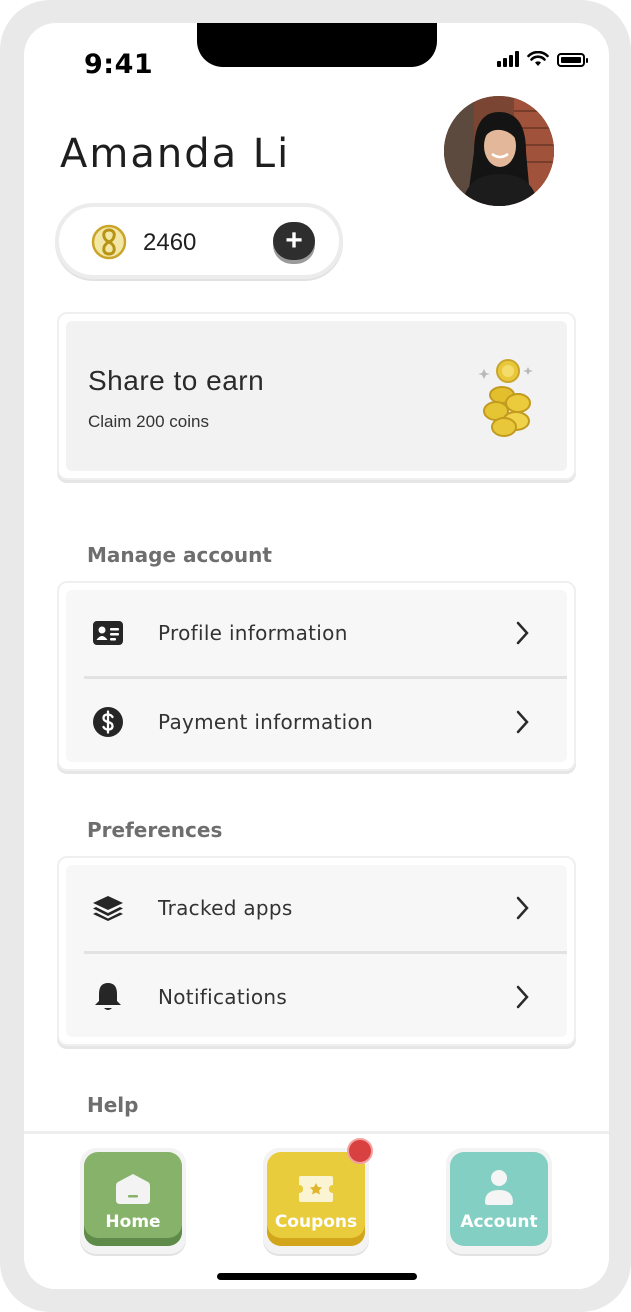 The height and width of the screenshot is (1312, 631). Describe the element at coordinates (225, 908) in the screenshot. I see `list-item-label: Tracked apps` at that location.